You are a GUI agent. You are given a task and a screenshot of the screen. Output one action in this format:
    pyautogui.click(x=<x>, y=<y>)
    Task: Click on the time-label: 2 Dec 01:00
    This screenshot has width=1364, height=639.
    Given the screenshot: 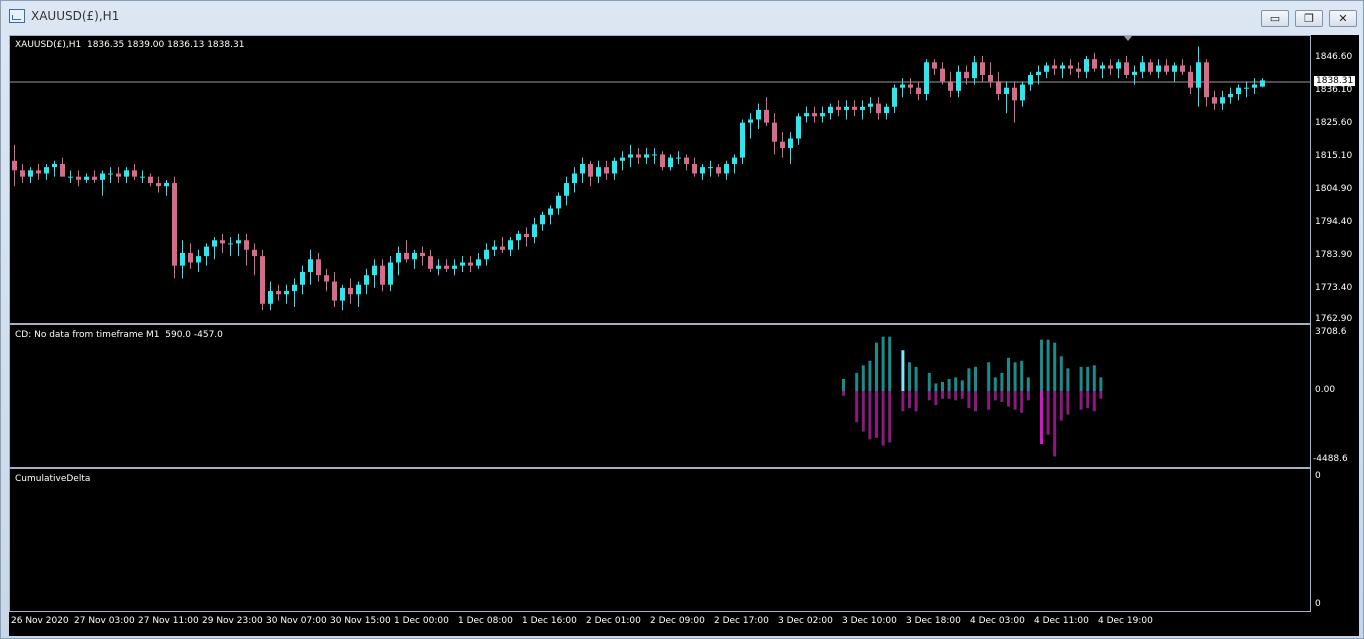 What is the action you would take?
    pyautogui.click(x=613, y=621)
    